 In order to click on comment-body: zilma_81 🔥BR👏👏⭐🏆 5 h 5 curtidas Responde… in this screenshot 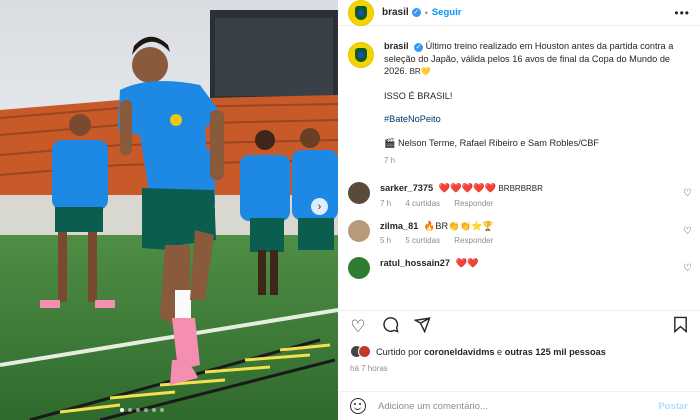, I will do `click(442, 233)`.